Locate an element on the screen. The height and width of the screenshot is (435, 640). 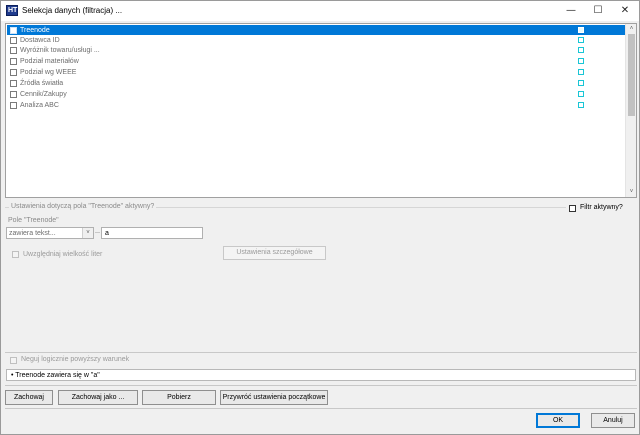
negate-checkbox is located at coordinates (13, 360).